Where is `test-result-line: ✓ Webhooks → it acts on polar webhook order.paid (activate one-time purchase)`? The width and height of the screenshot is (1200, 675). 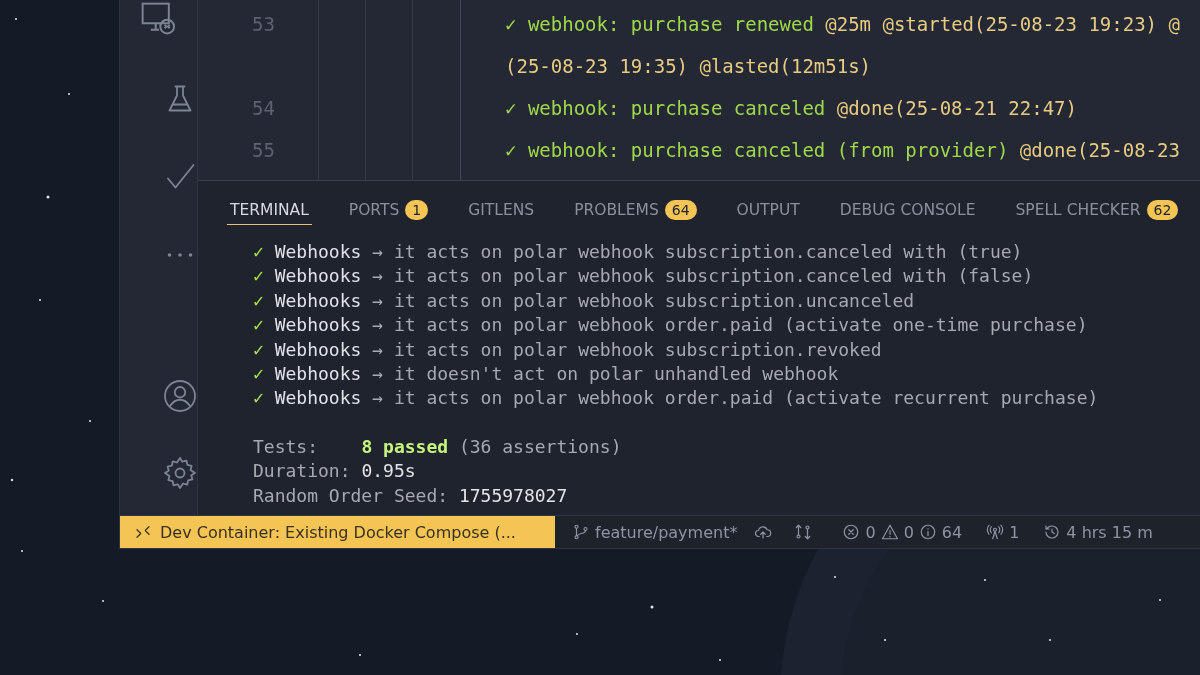 test-result-line: ✓ Webhooks → it acts on polar webhook order.paid (activate one-time purchase) is located at coordinates (670, 325).